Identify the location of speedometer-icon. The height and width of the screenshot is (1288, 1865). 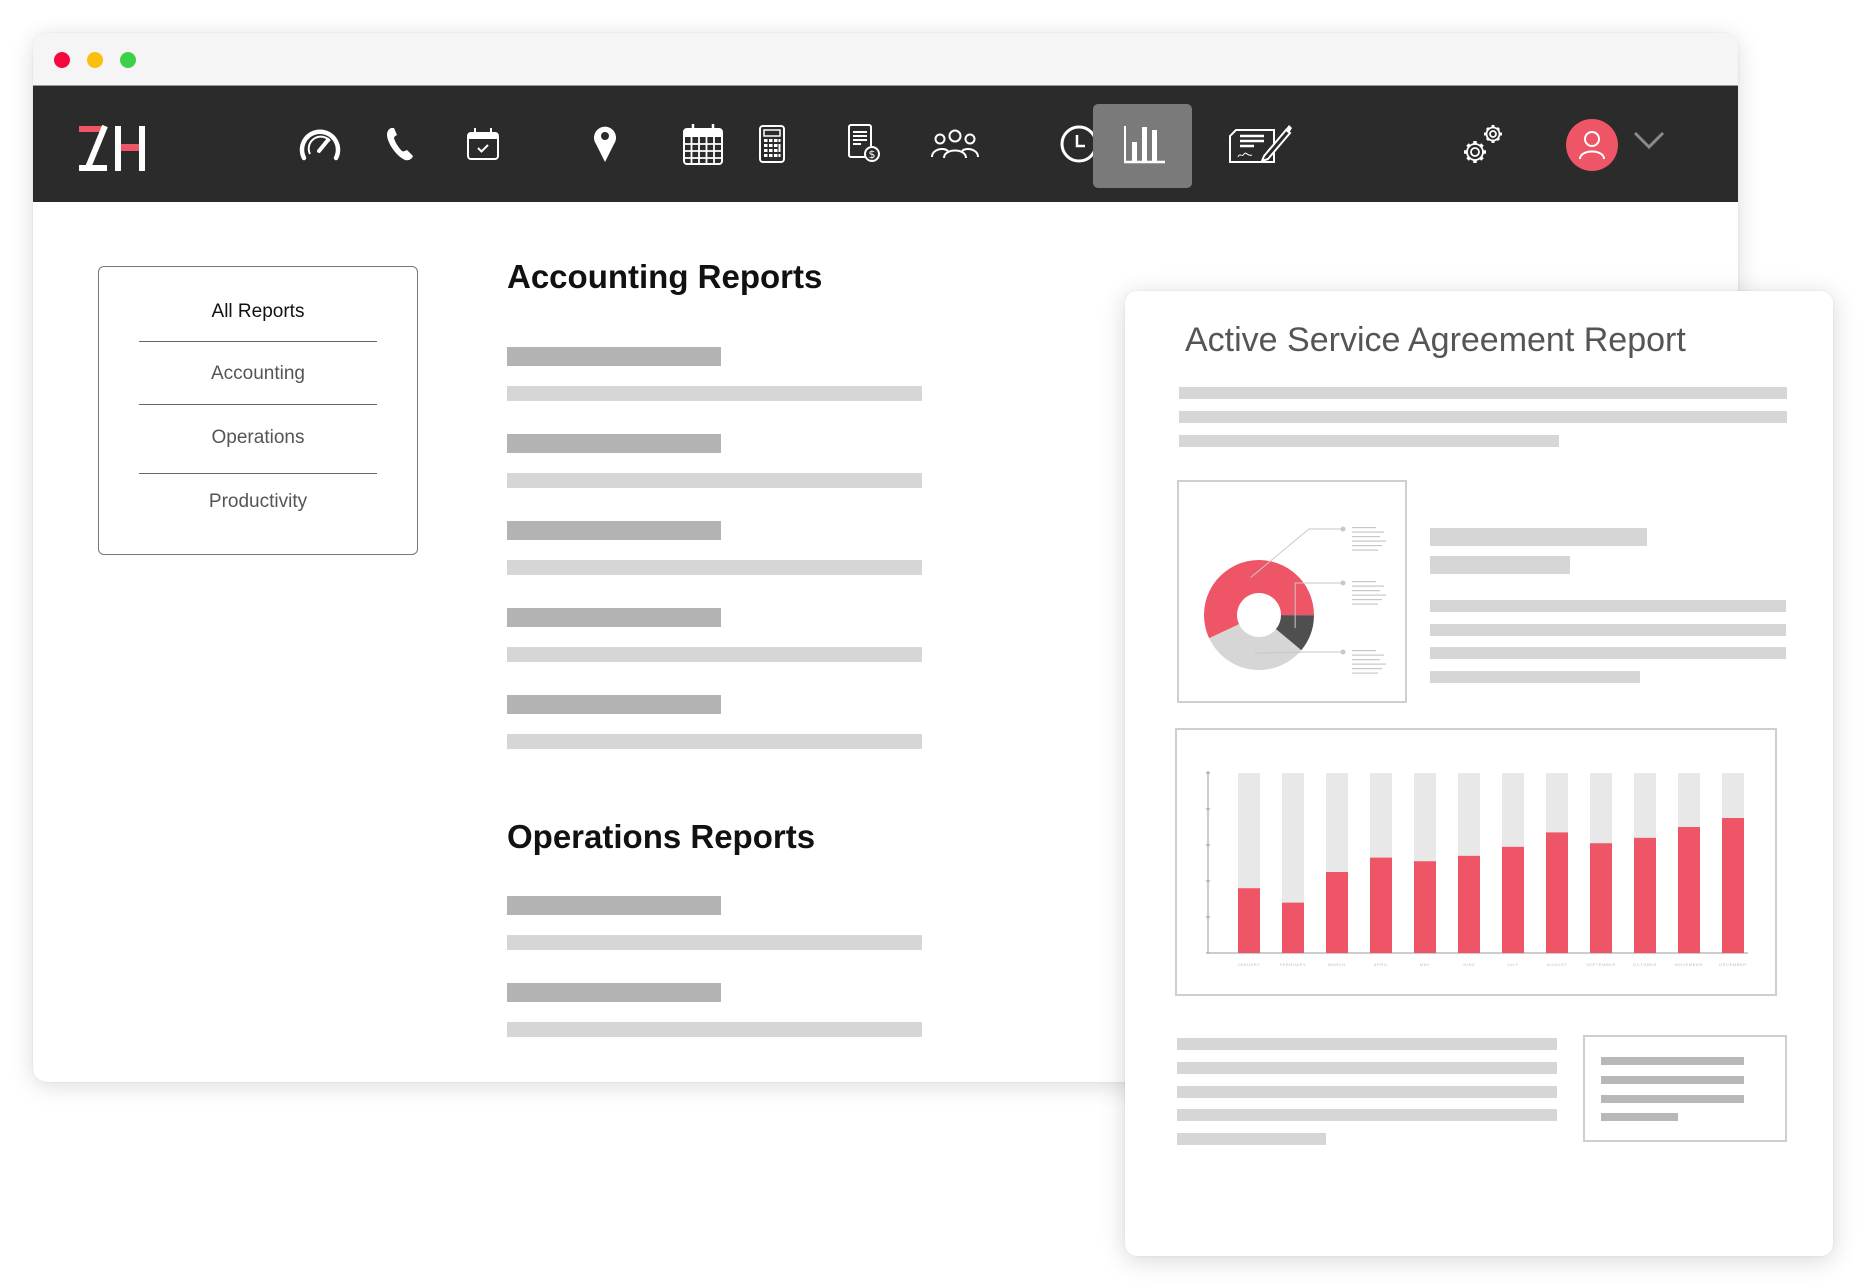
(320, 145).